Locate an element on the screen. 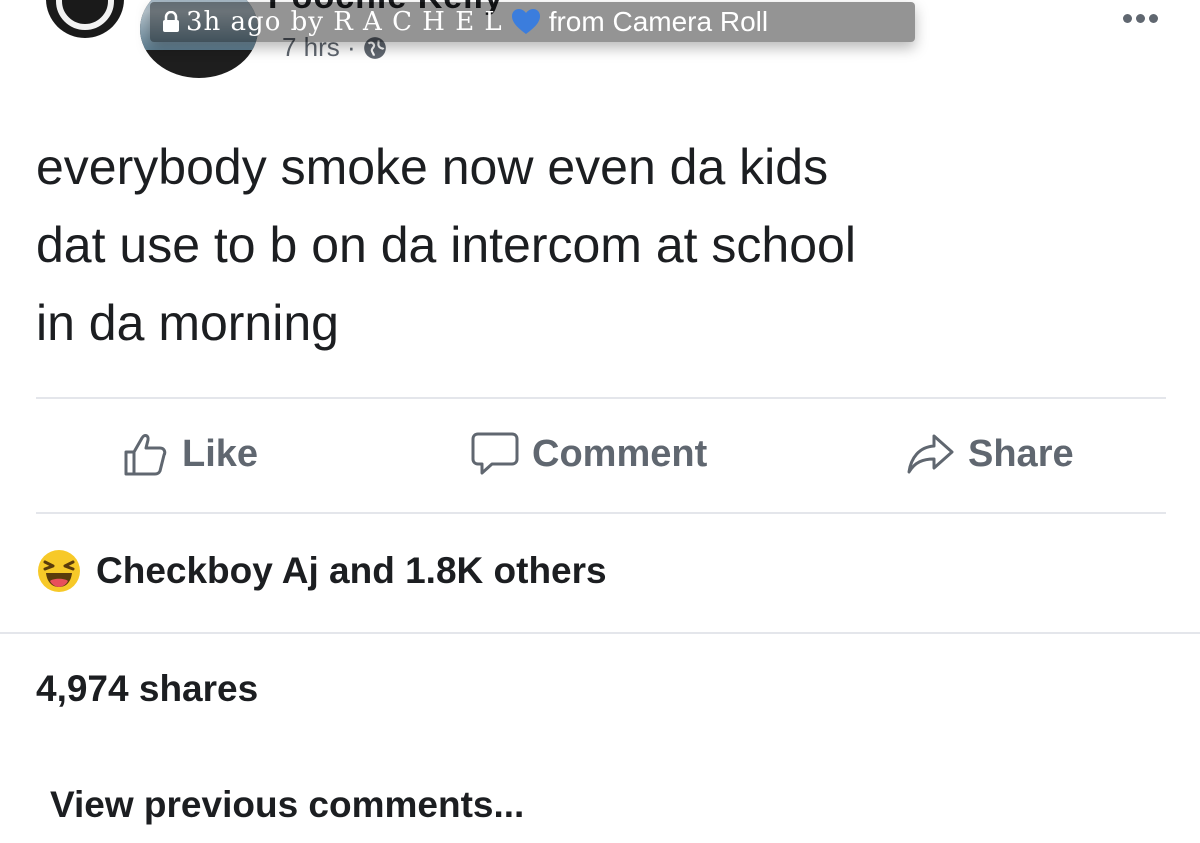  like-label: Like is located at coordinates (220, 453).